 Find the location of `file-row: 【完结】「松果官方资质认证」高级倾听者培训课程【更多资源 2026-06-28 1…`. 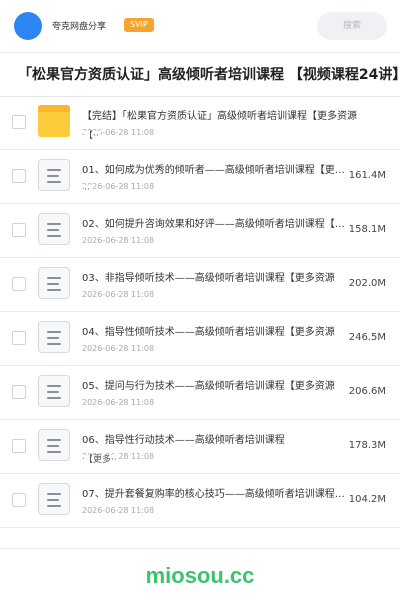

file-row: 【完结】「松果官方资质认证」高级倾听者培训课程【更多资源 2026-06-28 1… is located at coordinates (200, 123).